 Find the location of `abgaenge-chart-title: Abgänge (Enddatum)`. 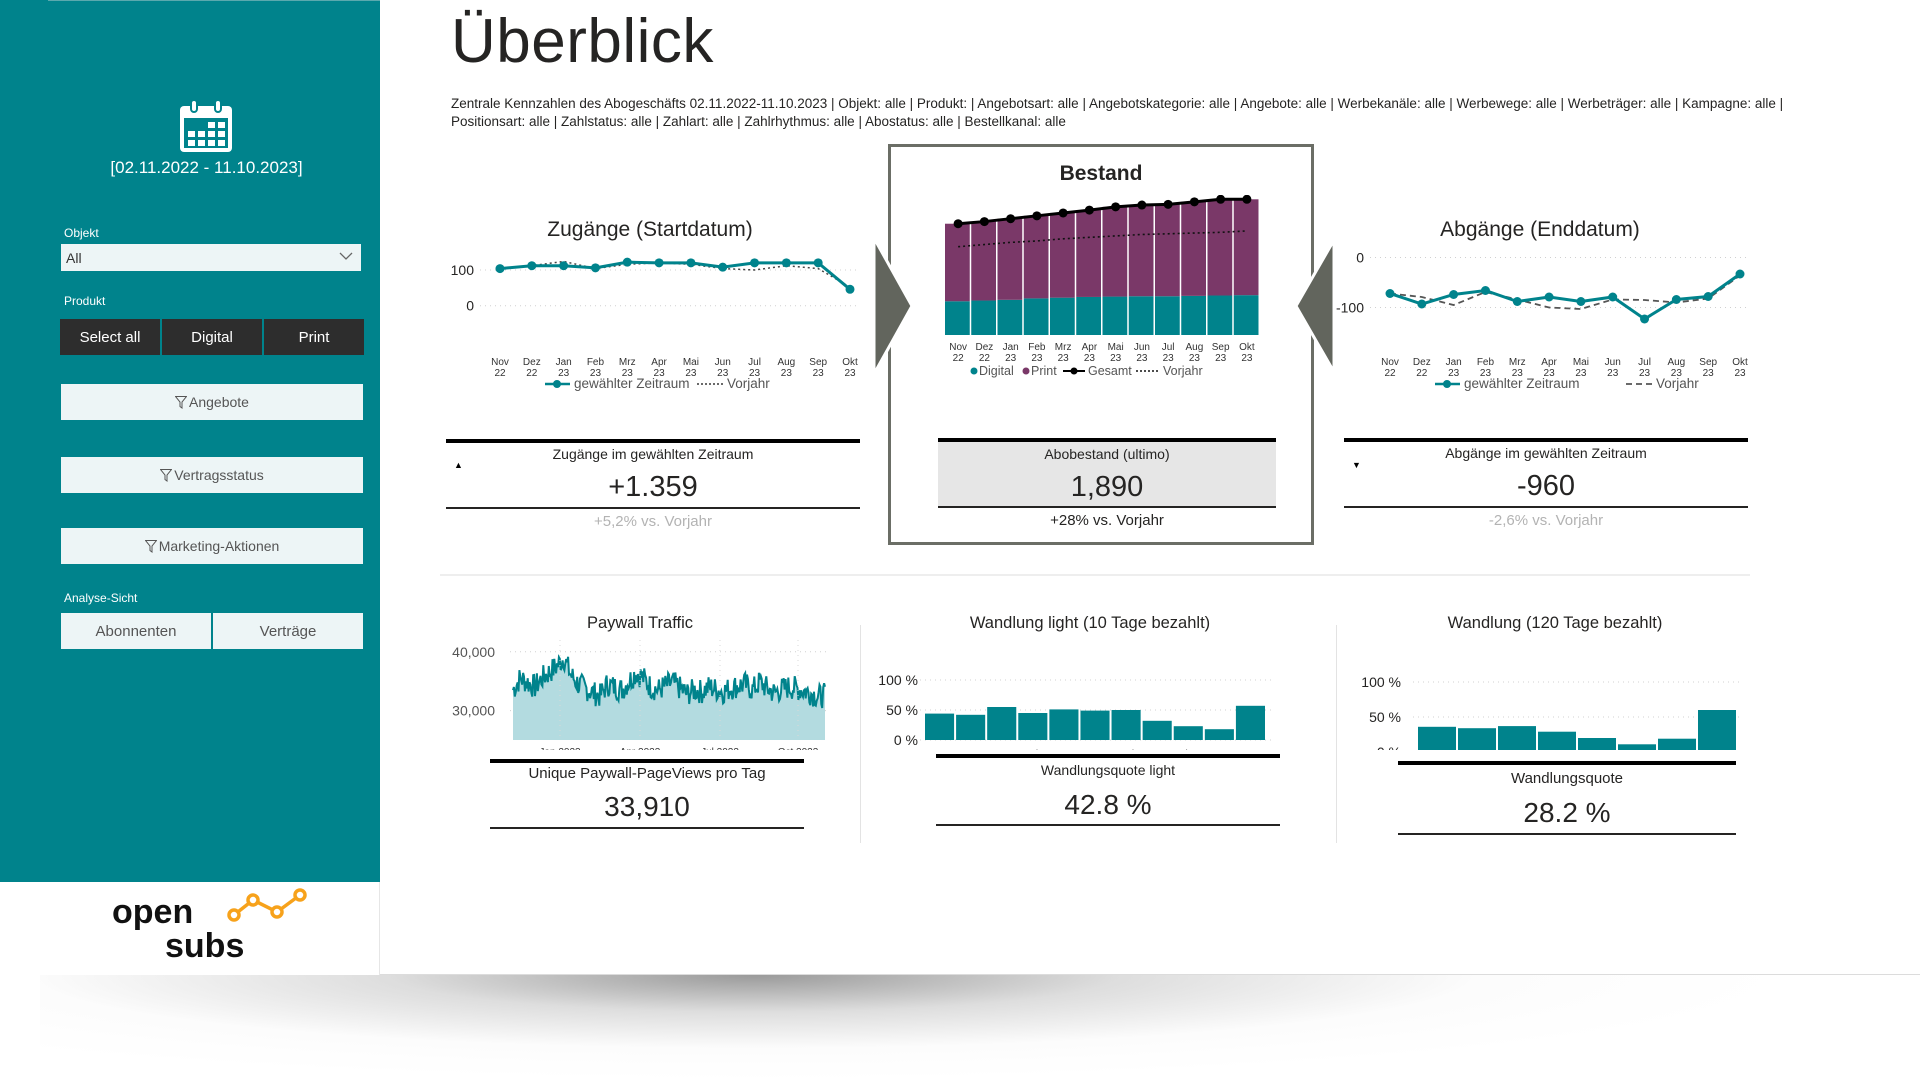

abgaenge-chart-title: Abgänge (Enddatum) is located at coordinates (1540, 229).